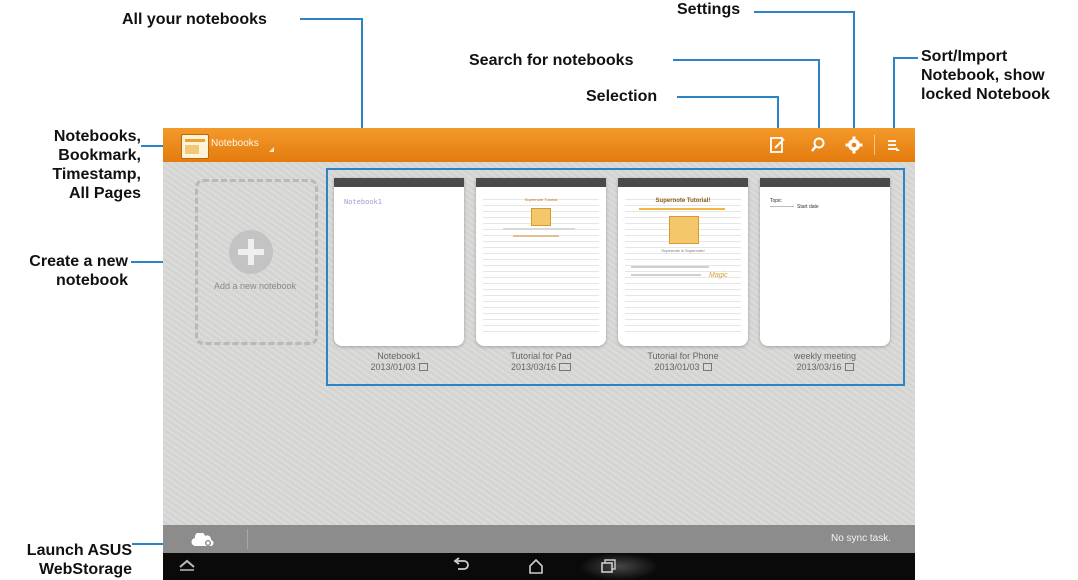  What do you see at coordinates (255, 286) in the screenshot?
I see `add-notebook-label: Add a new notebook` at bounding box center [255, 286].